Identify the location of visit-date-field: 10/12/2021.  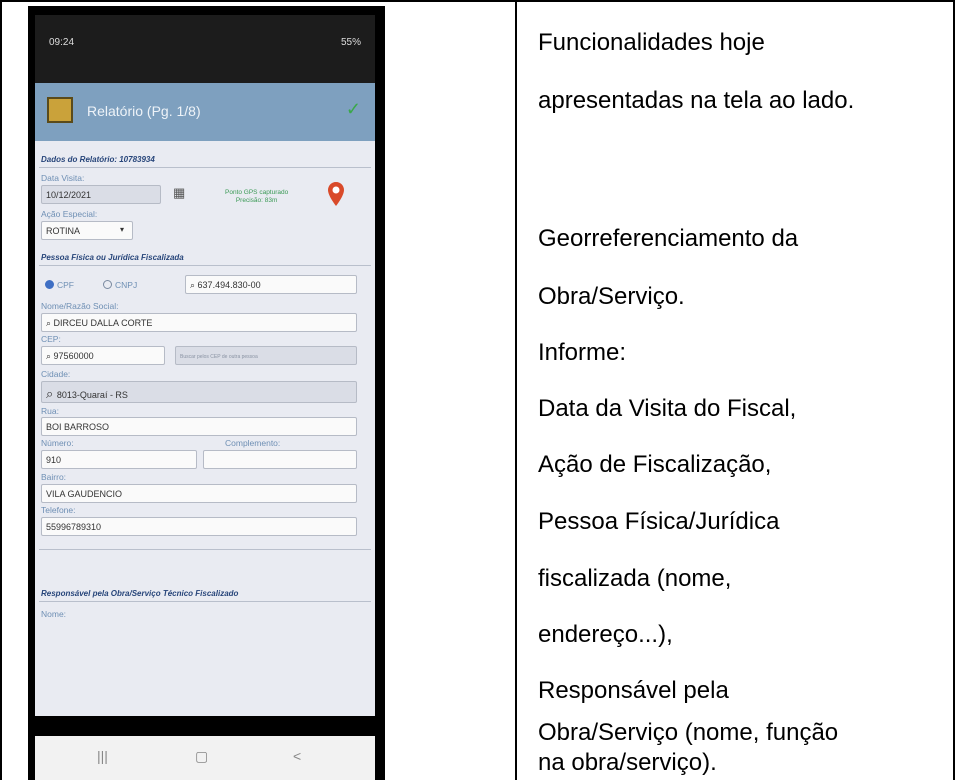
(101, 194).